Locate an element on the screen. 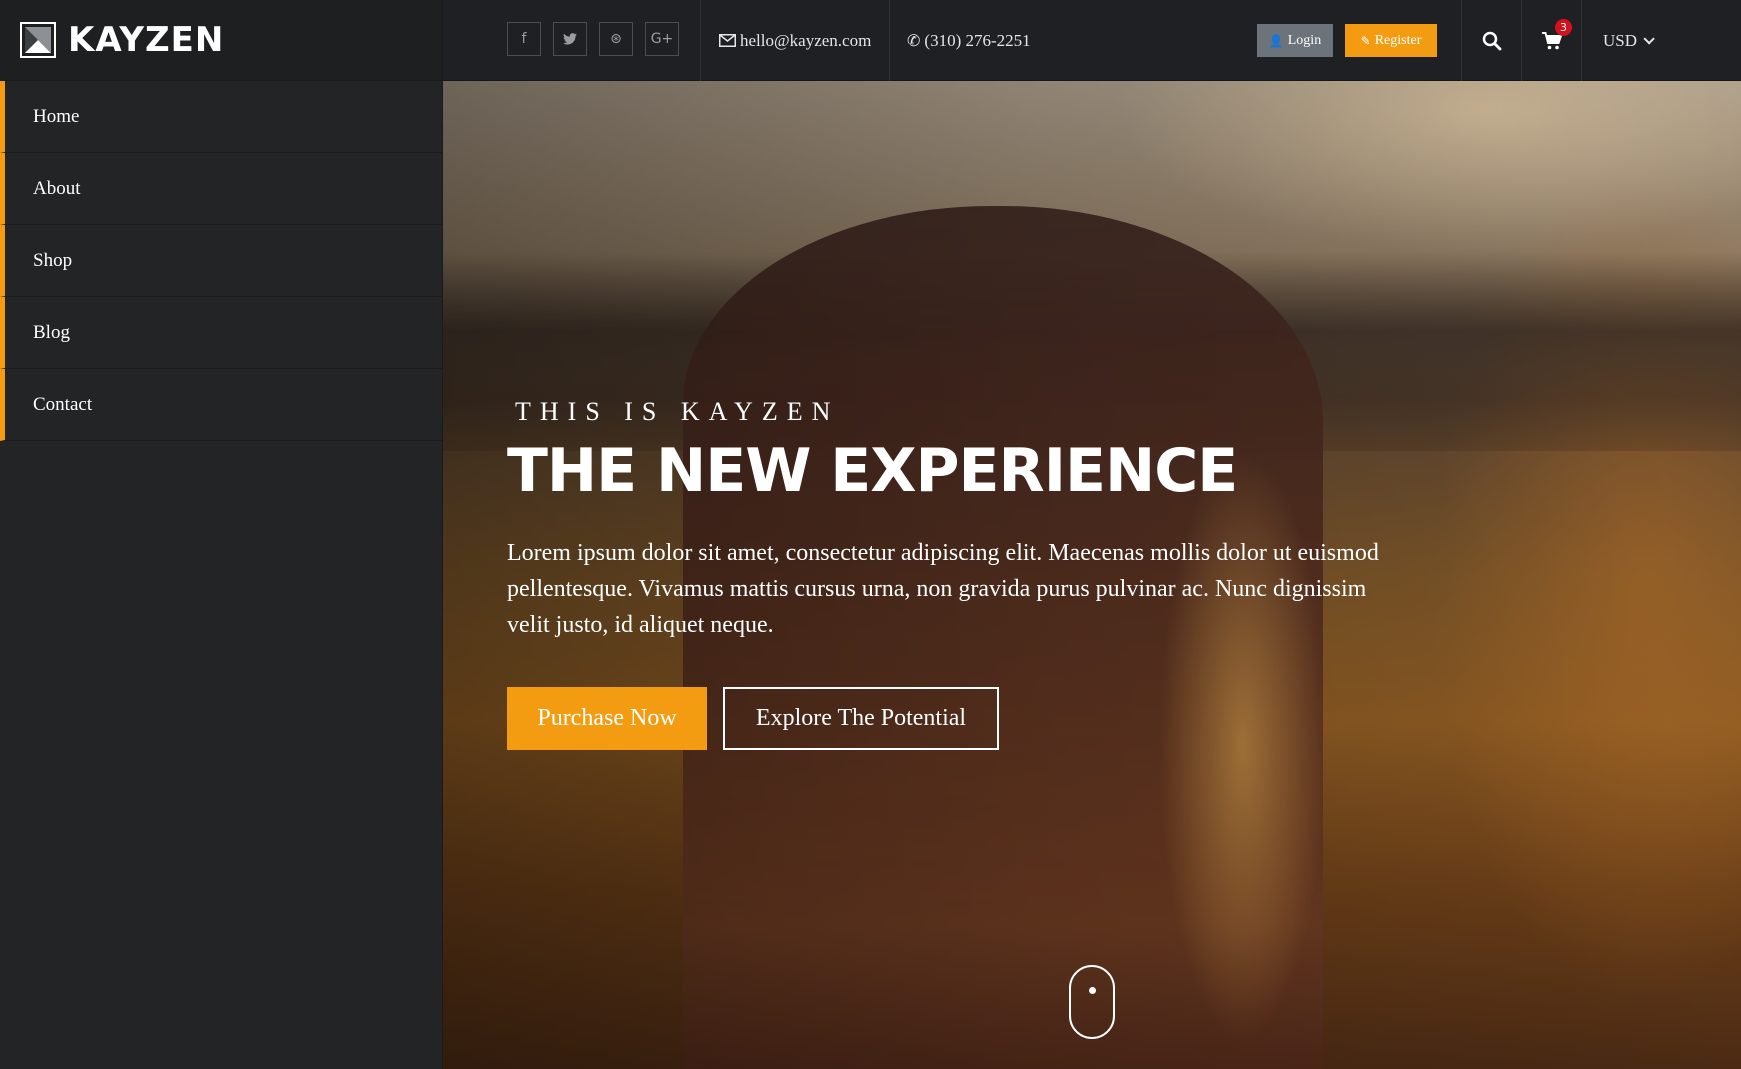 The image size is (1741, 1069). scroll-down-indicator is located at coordinates (1092, 1002).